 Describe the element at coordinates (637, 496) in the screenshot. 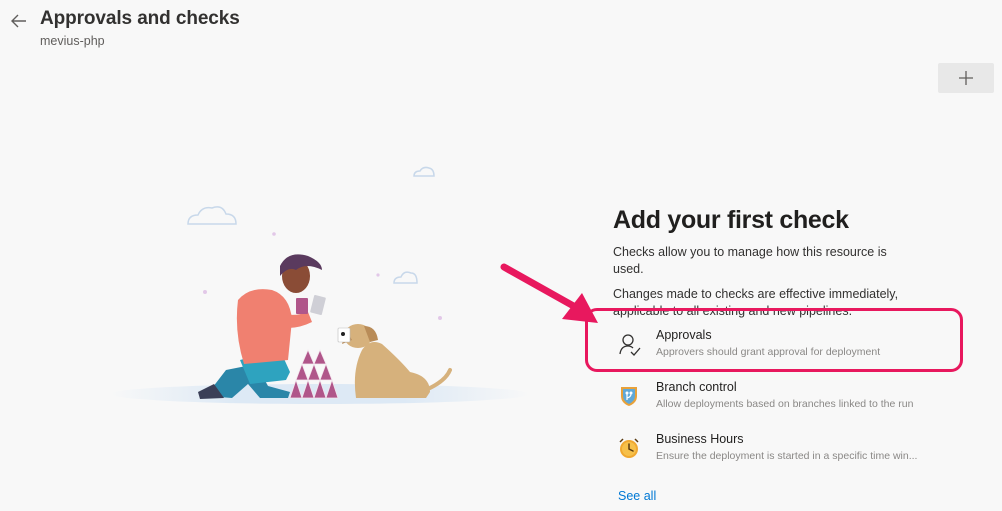

I see `see-all-link: See all` at that location.